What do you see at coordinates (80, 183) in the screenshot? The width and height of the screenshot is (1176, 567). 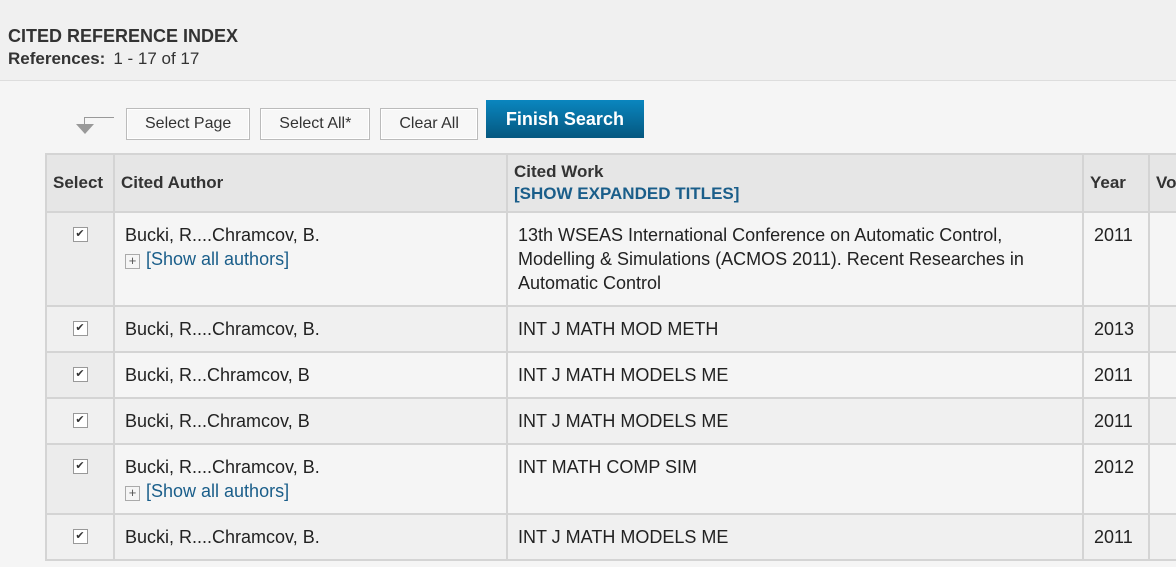 I see `col-select: Select` at bounding box center [80, 183].